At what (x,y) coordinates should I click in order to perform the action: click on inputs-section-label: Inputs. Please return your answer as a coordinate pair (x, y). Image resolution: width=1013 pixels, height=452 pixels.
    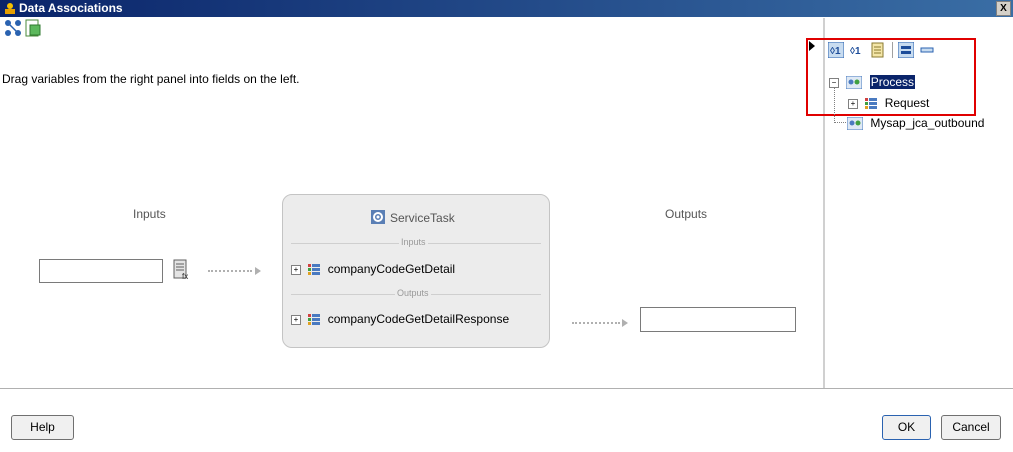
    Looking at the image, I should click on (413, 242).